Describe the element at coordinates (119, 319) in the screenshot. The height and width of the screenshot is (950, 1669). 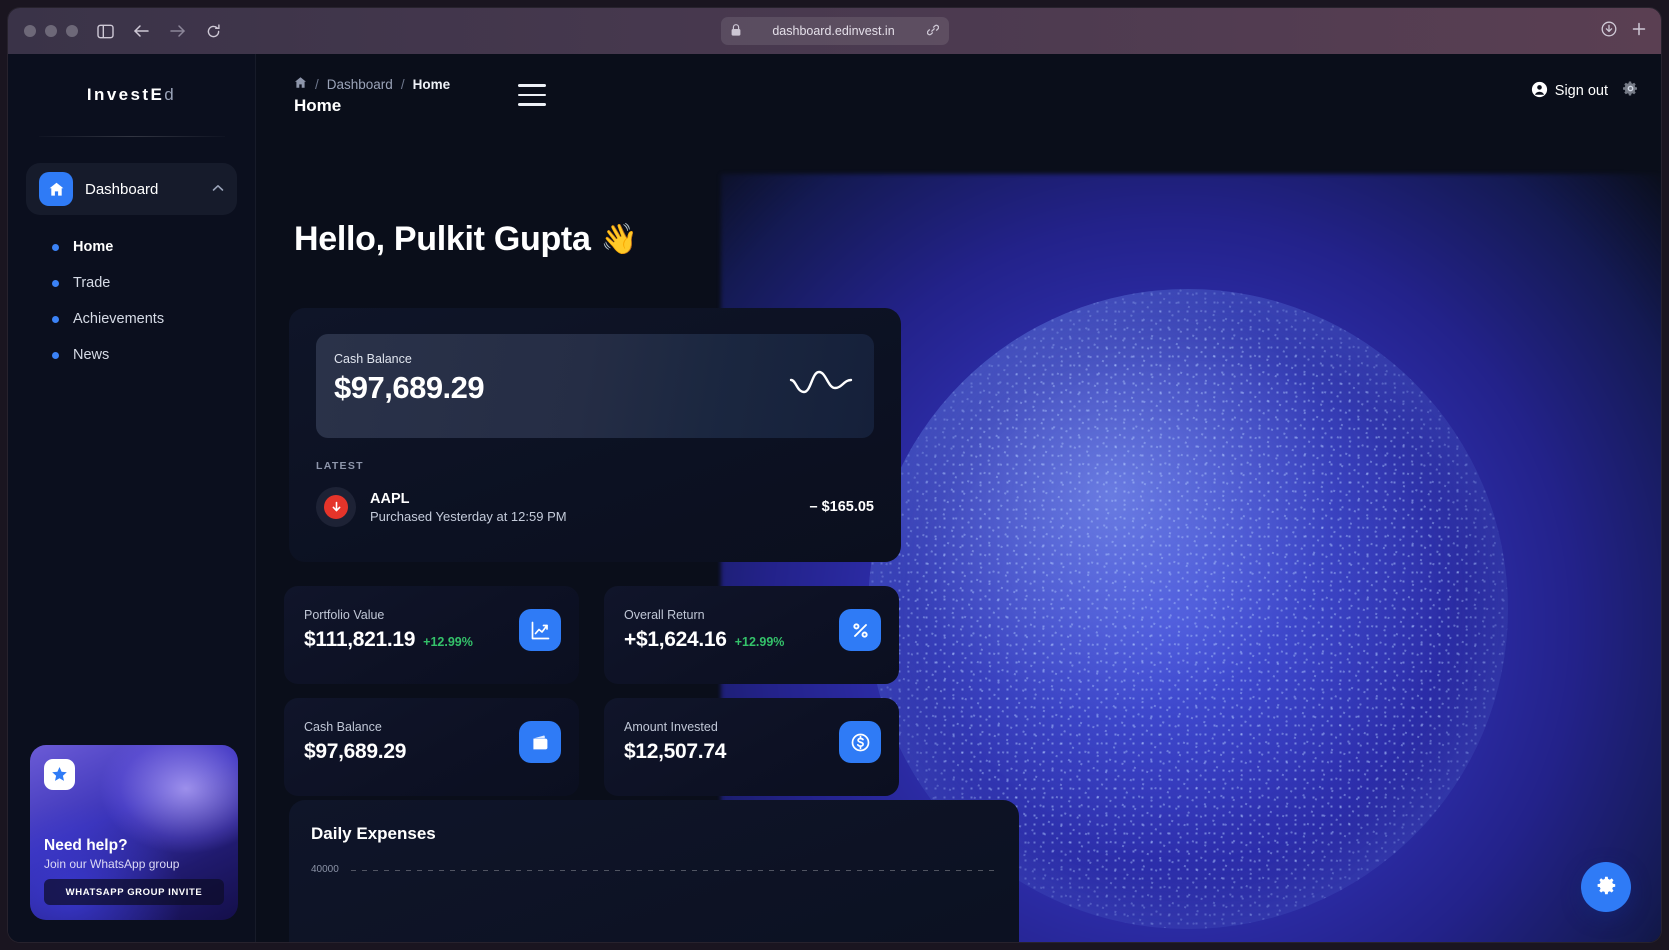
I see `sidebar-item-achievements-label: Achievements` at that location.